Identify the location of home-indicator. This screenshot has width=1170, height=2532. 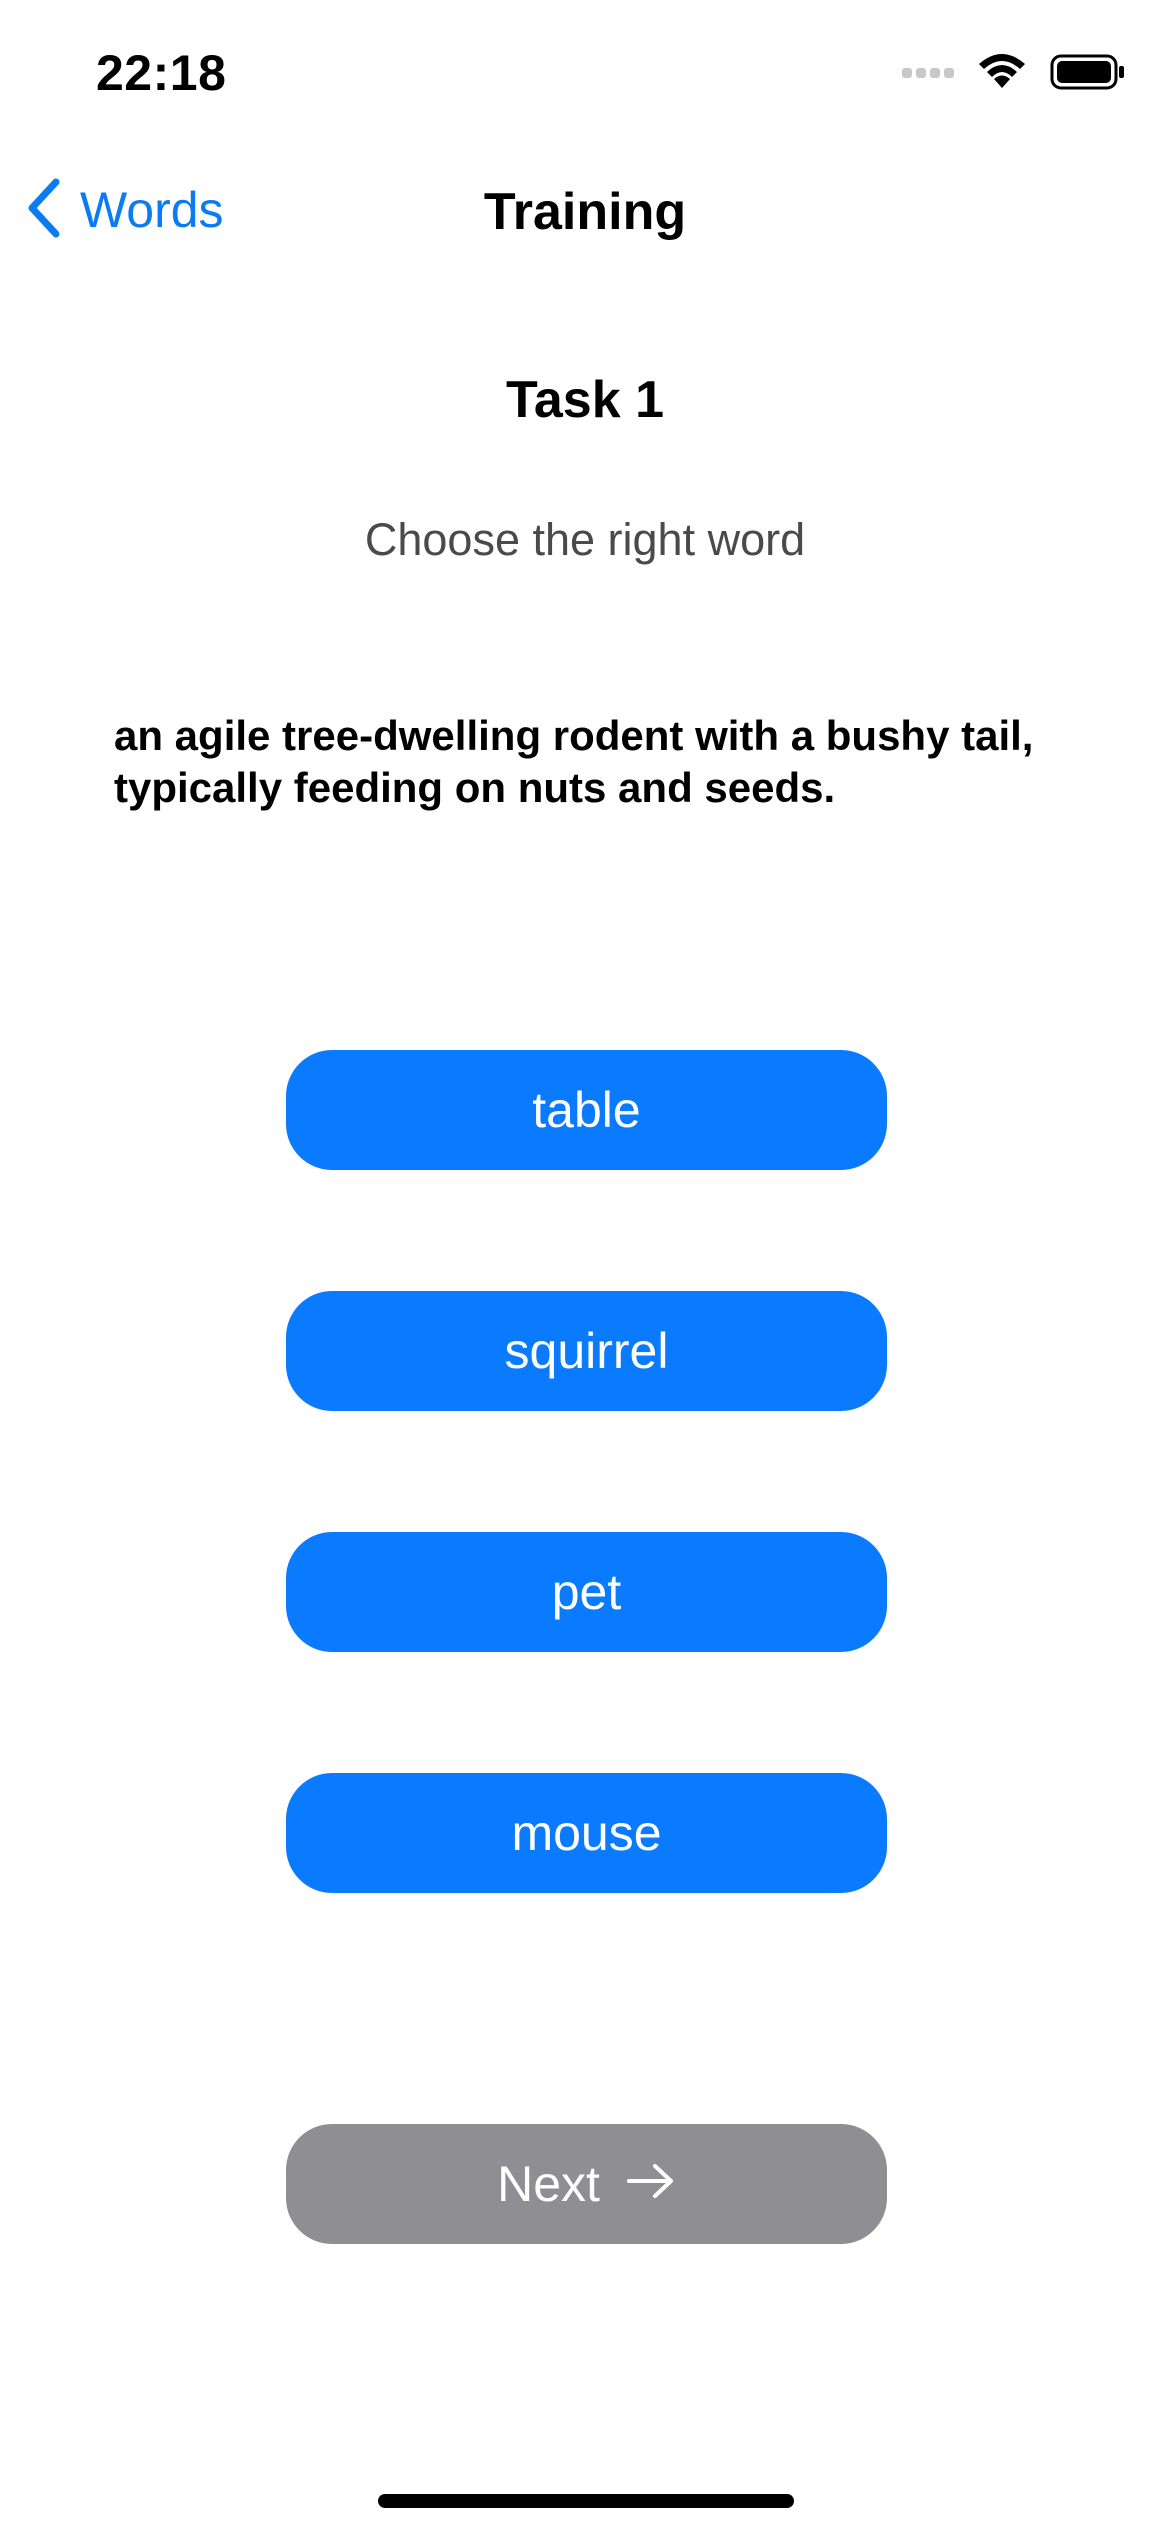
(586, 2501).